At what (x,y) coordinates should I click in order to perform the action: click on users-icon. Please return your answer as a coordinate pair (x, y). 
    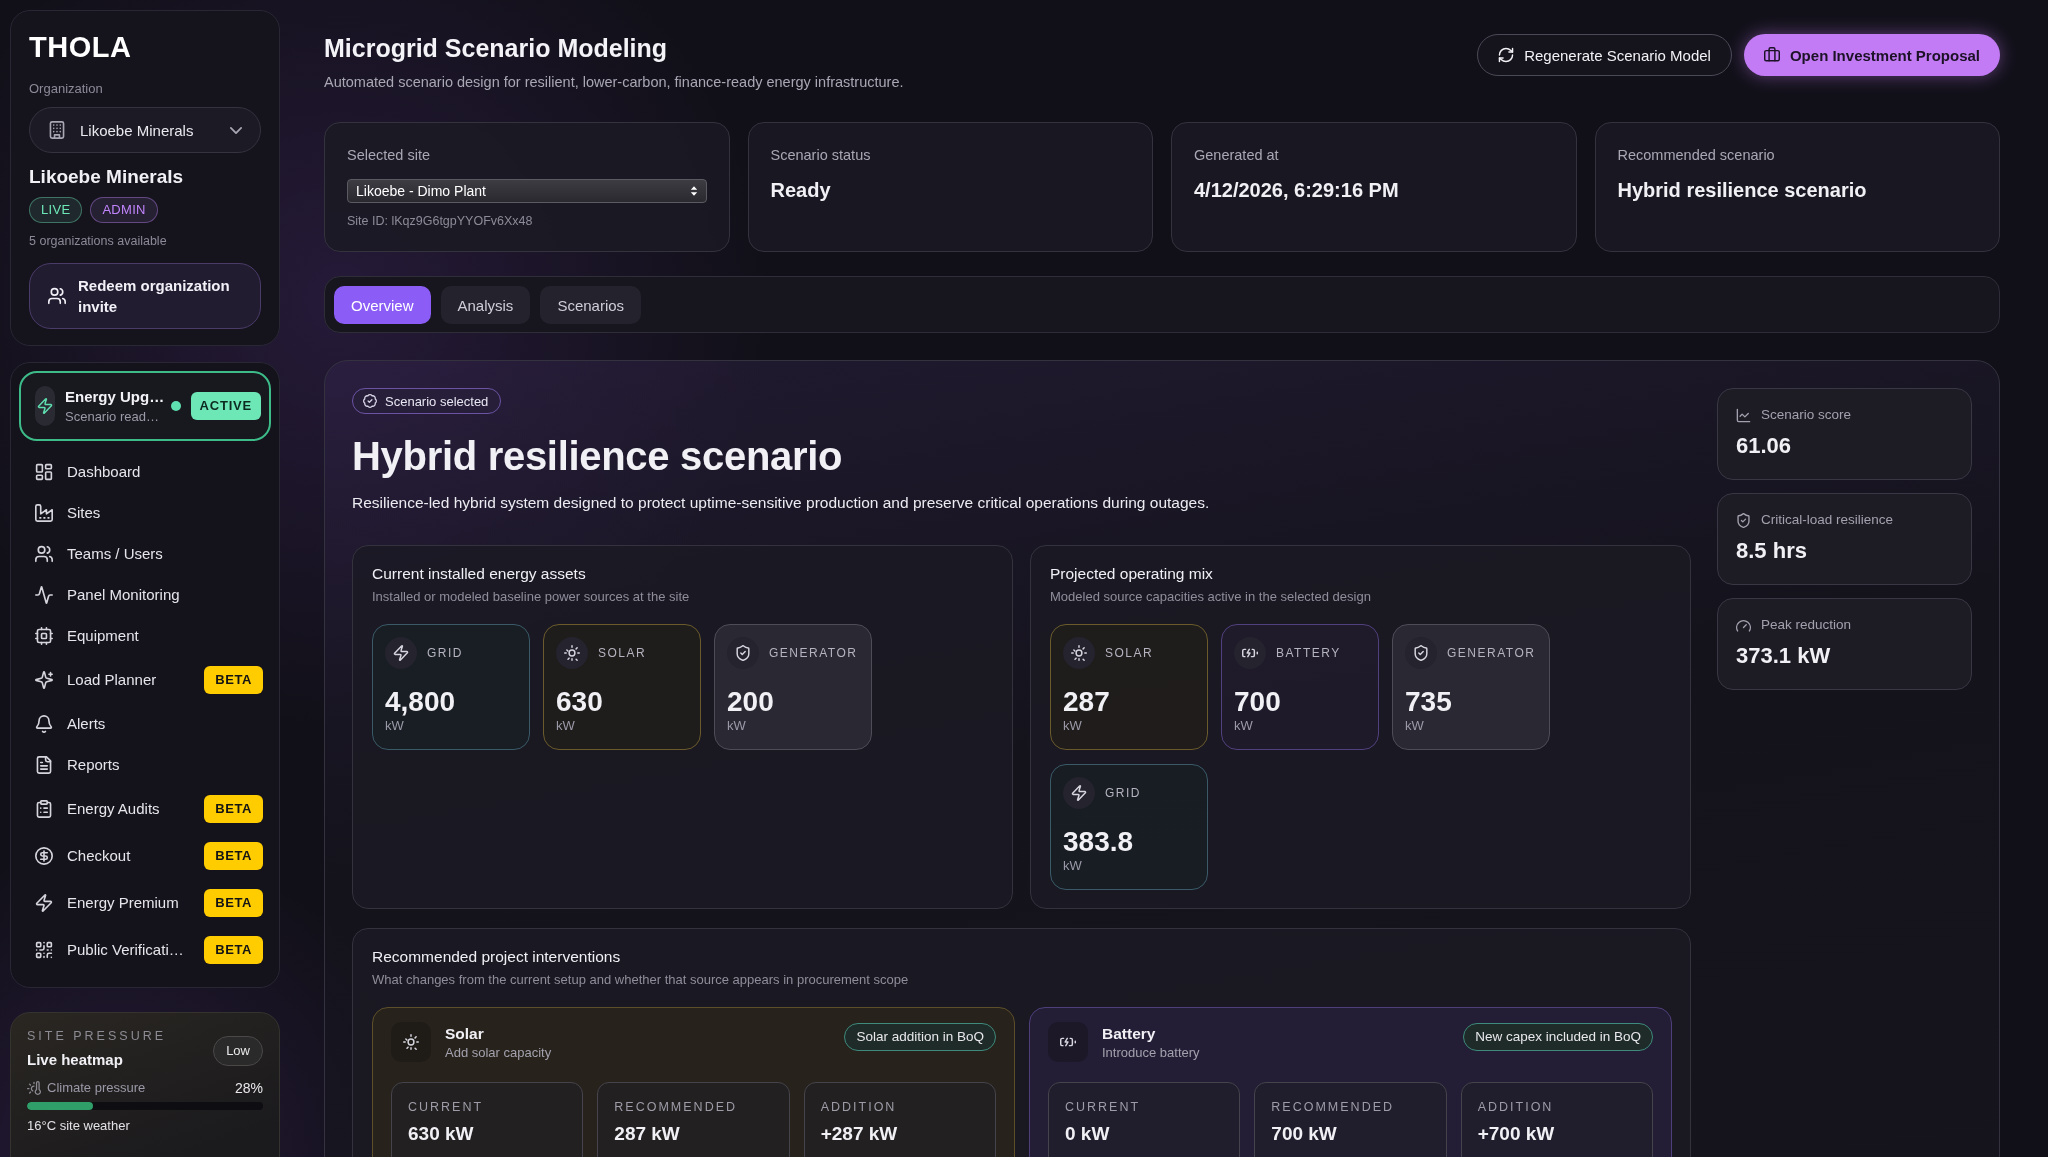
    Looking at the image, I should click on (57, 296).